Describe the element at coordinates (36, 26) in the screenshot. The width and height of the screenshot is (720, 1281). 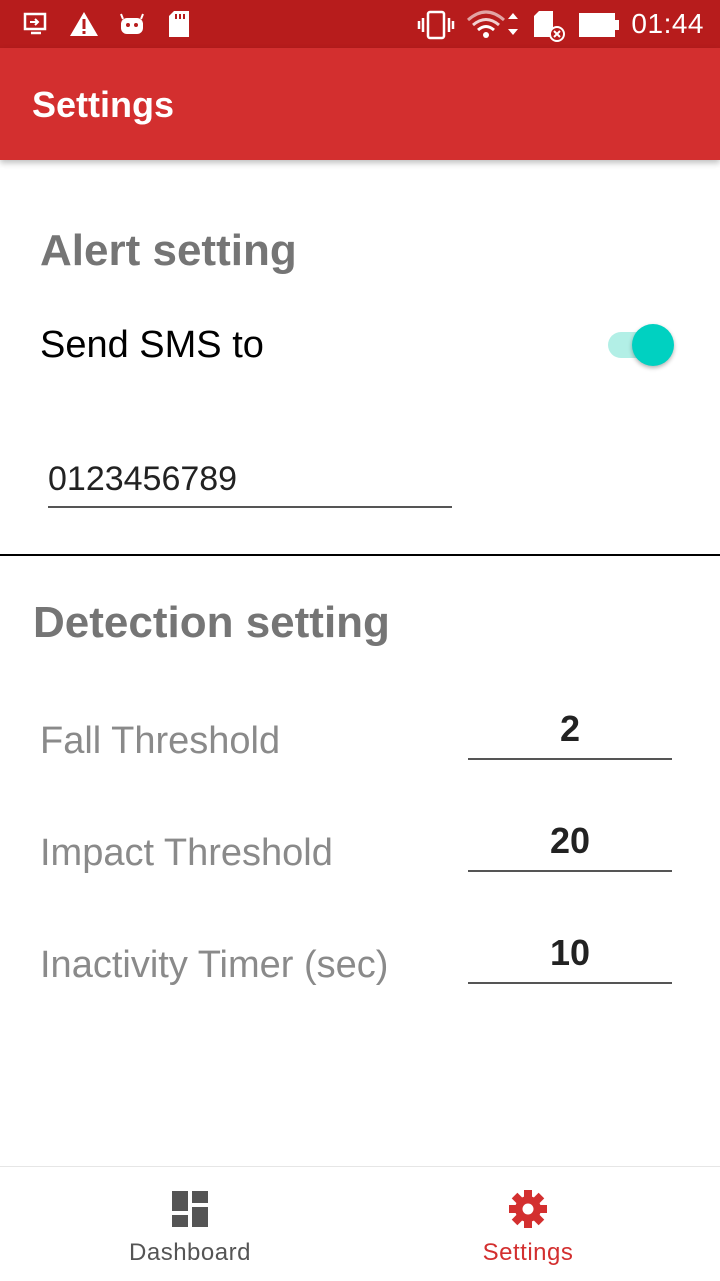
I see `screen-cast-icon` at that location.